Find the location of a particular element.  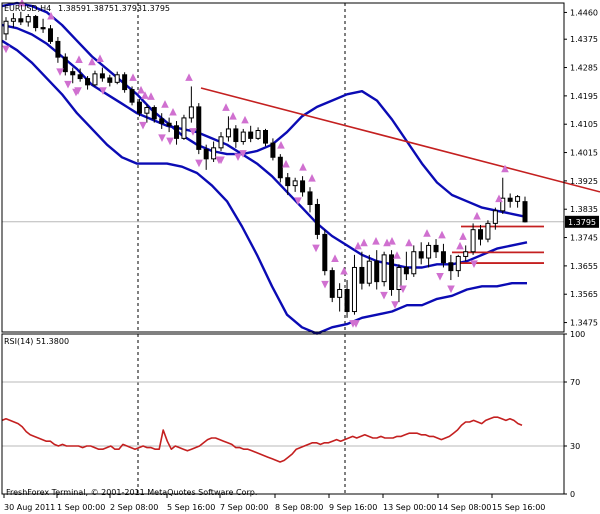

price-tick-label: 1.3925 is located at coordinates (584, 181).